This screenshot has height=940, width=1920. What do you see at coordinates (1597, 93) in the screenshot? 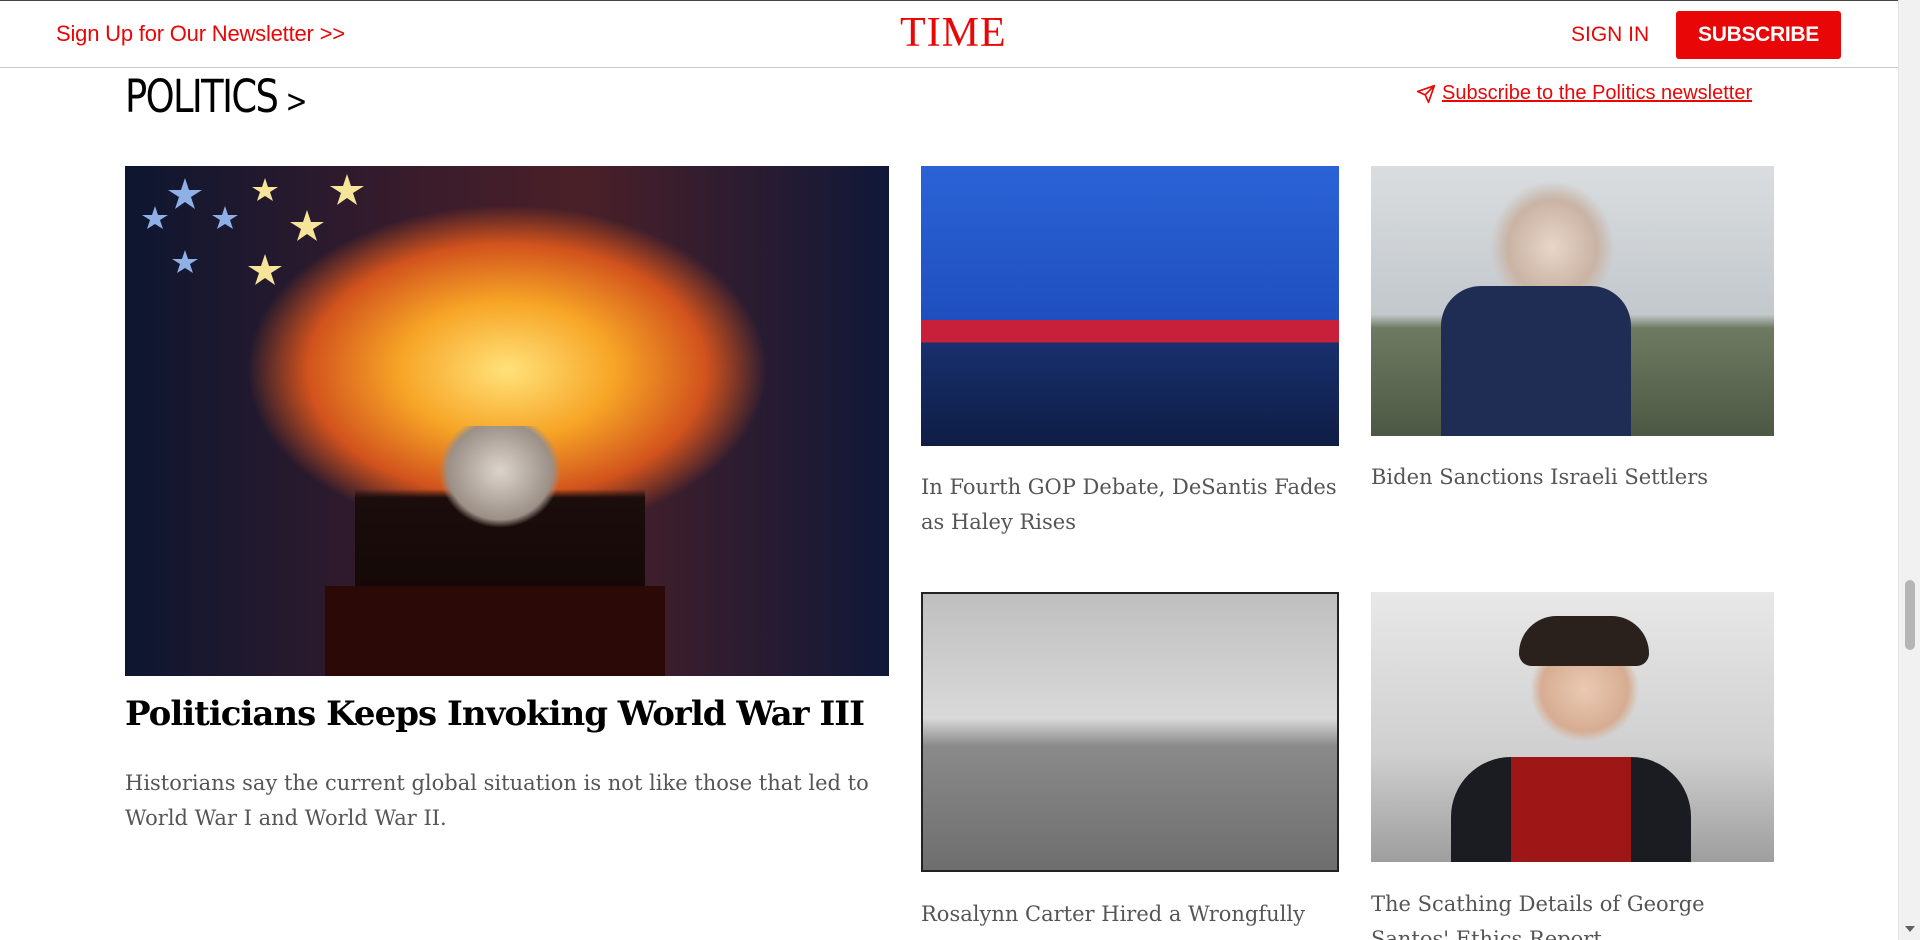
I see `politics-newsletter-label: Subscribe to the Politics newsletter` at bounding box center [1597, 93].